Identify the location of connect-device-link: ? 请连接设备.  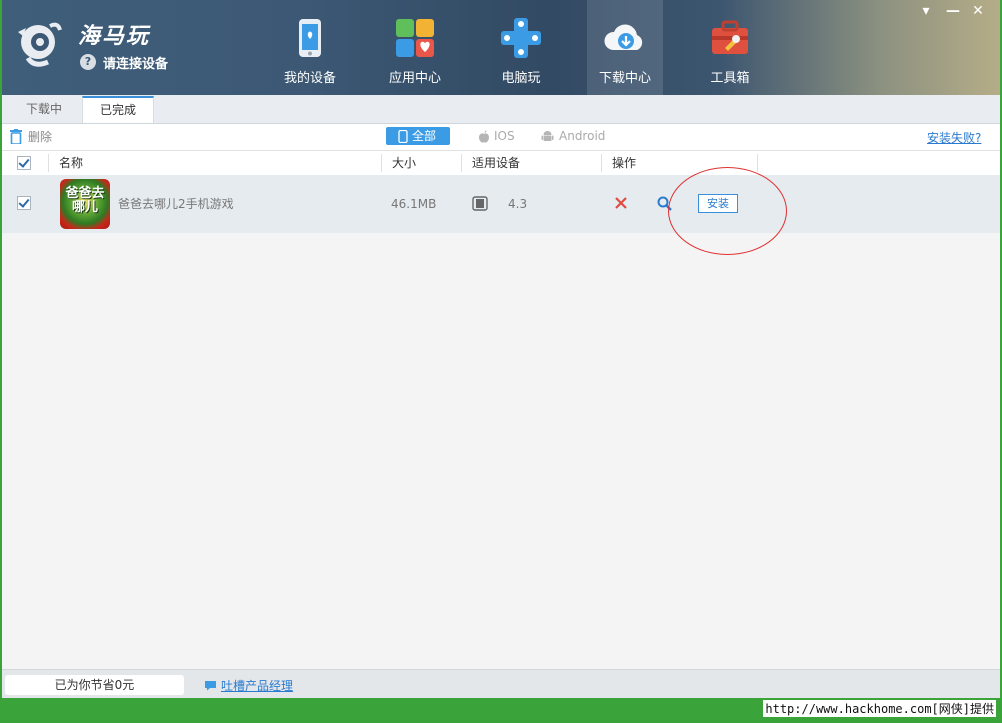
(124, 62).